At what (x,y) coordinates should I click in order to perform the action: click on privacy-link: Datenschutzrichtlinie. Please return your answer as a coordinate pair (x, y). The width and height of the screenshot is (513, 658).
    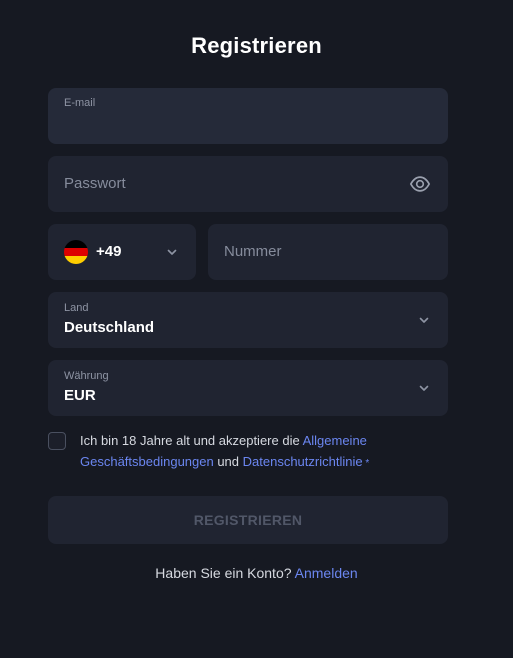
    Looking at the image, I should click on (303, 461).